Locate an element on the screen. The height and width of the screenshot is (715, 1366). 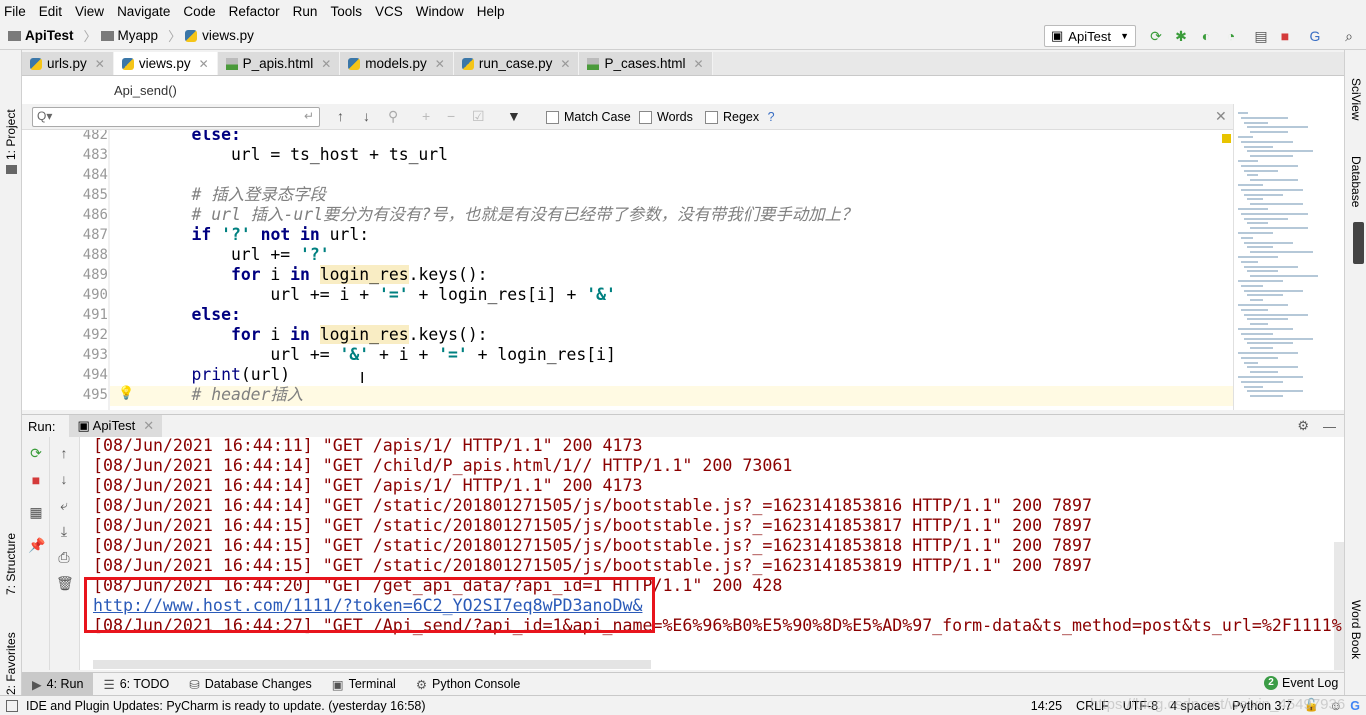
menu-vcs: VCS is located at coordinates (389, 11).